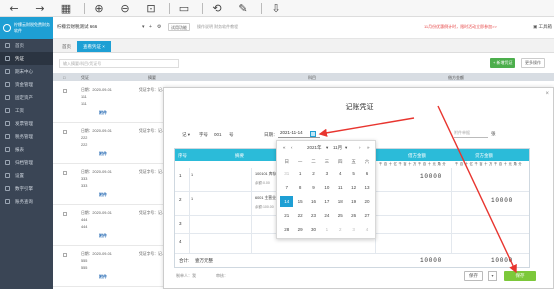 The width and height of the screenshot is (554, 289). I want to click on calendar-day: 22, so click(299, 215).